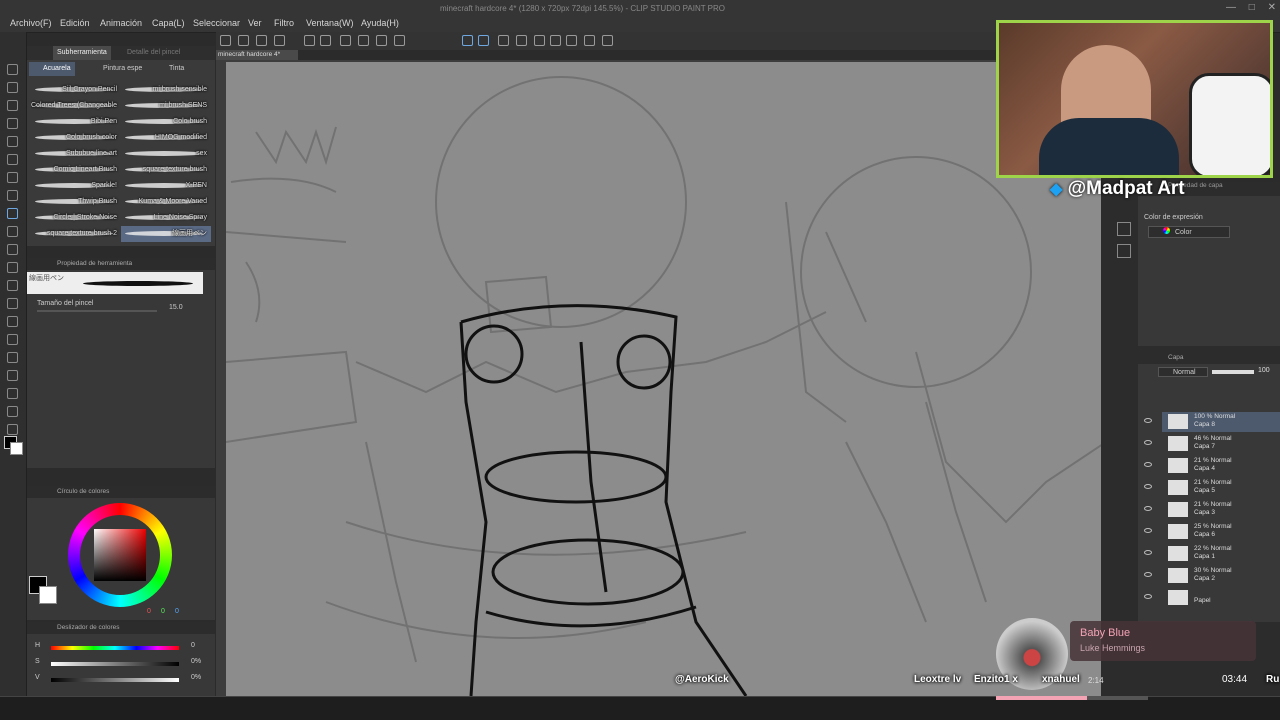 The width and height of the screenshot is (1280, 720). I want to click on hue-value: 0, so click(193, 645).